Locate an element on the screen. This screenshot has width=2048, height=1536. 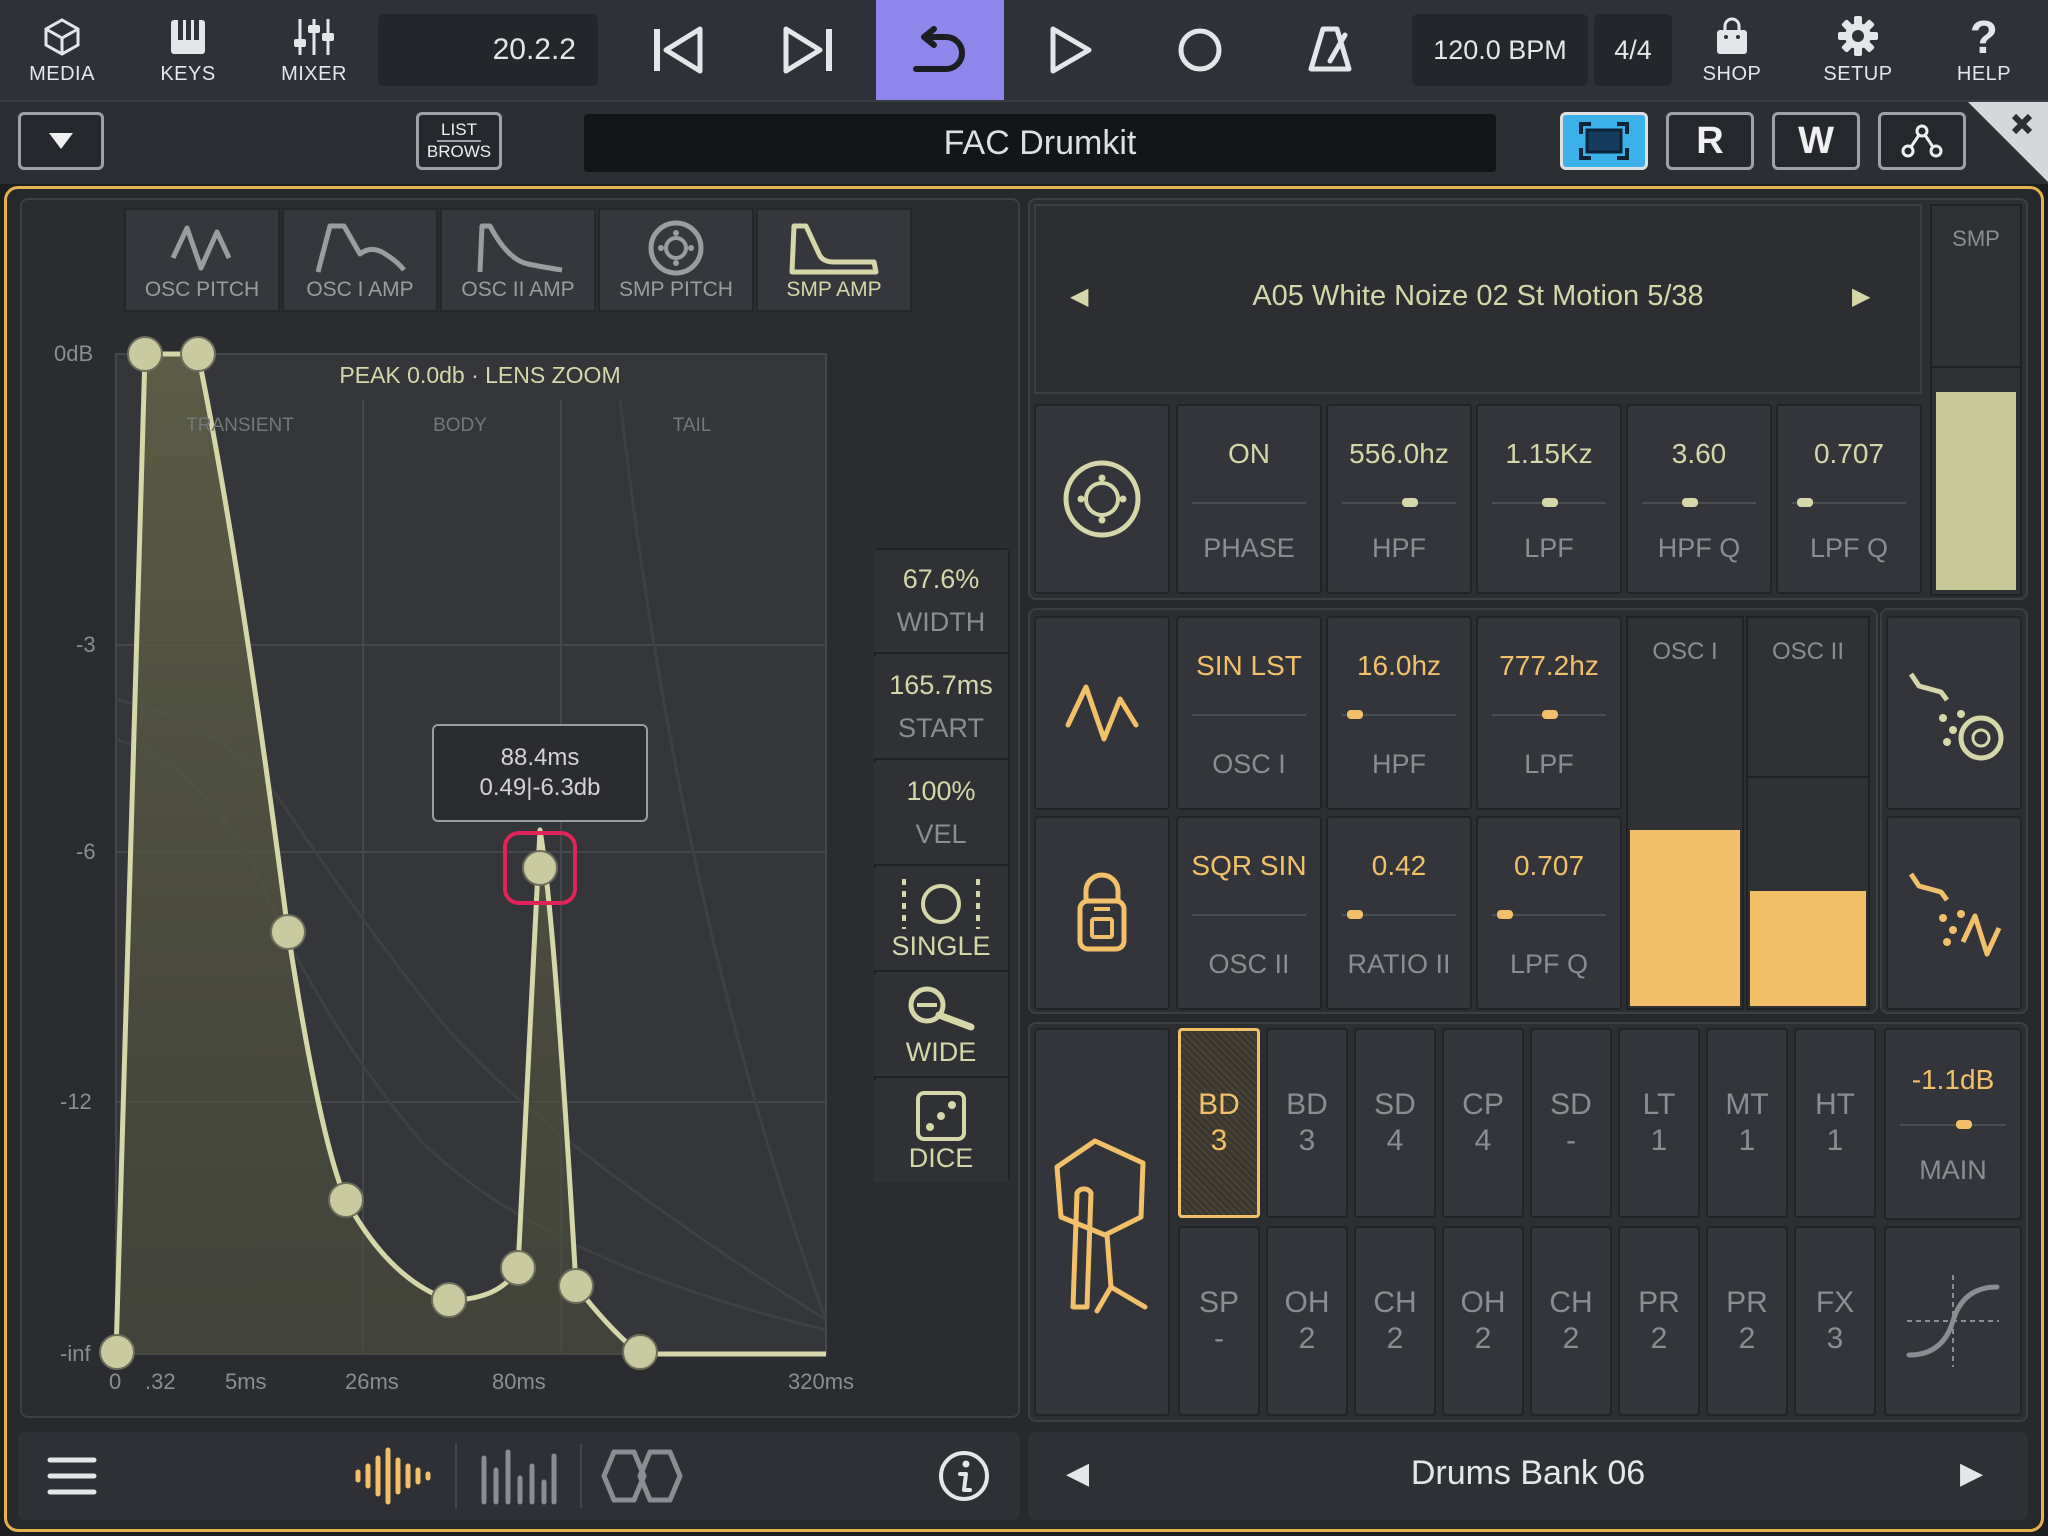
drum-pad: SP - is located at coordinates (1219, 1321).